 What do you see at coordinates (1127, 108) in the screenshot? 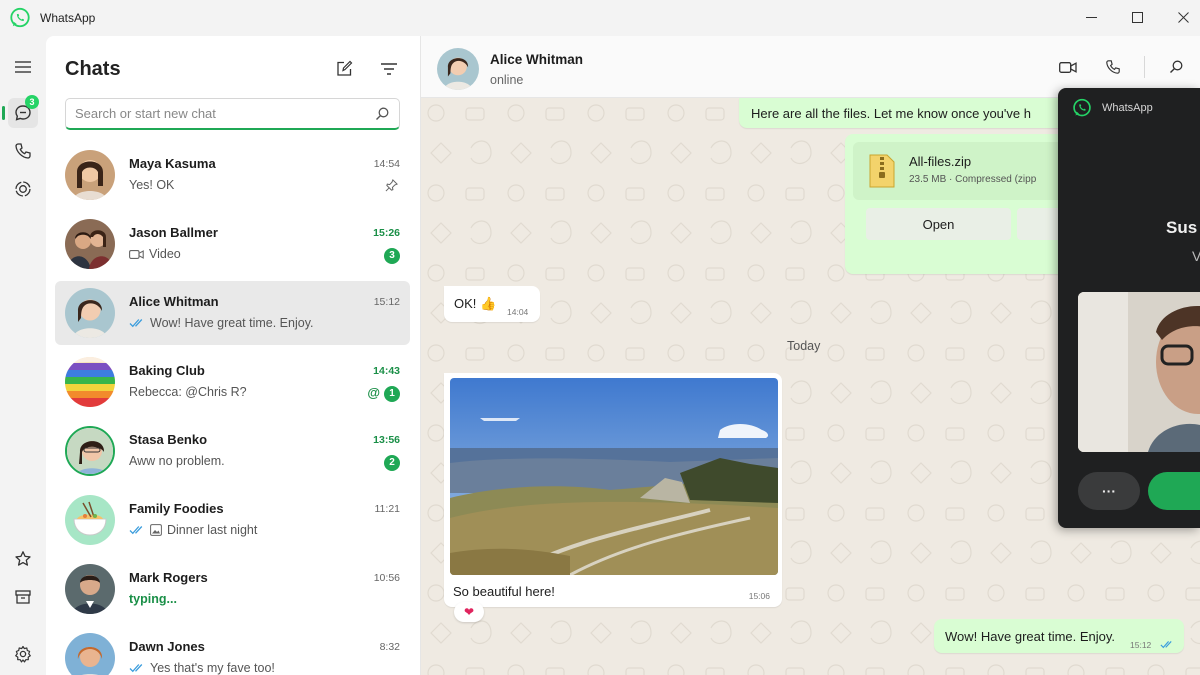
I see `call-window-title: WhatsApp` at bounding box center [1127, 108].